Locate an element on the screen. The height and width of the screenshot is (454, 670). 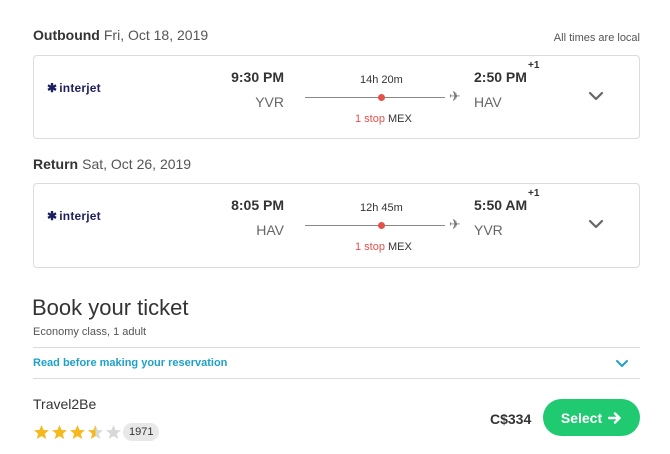
rating-stars is located at coordinates (77, 432).